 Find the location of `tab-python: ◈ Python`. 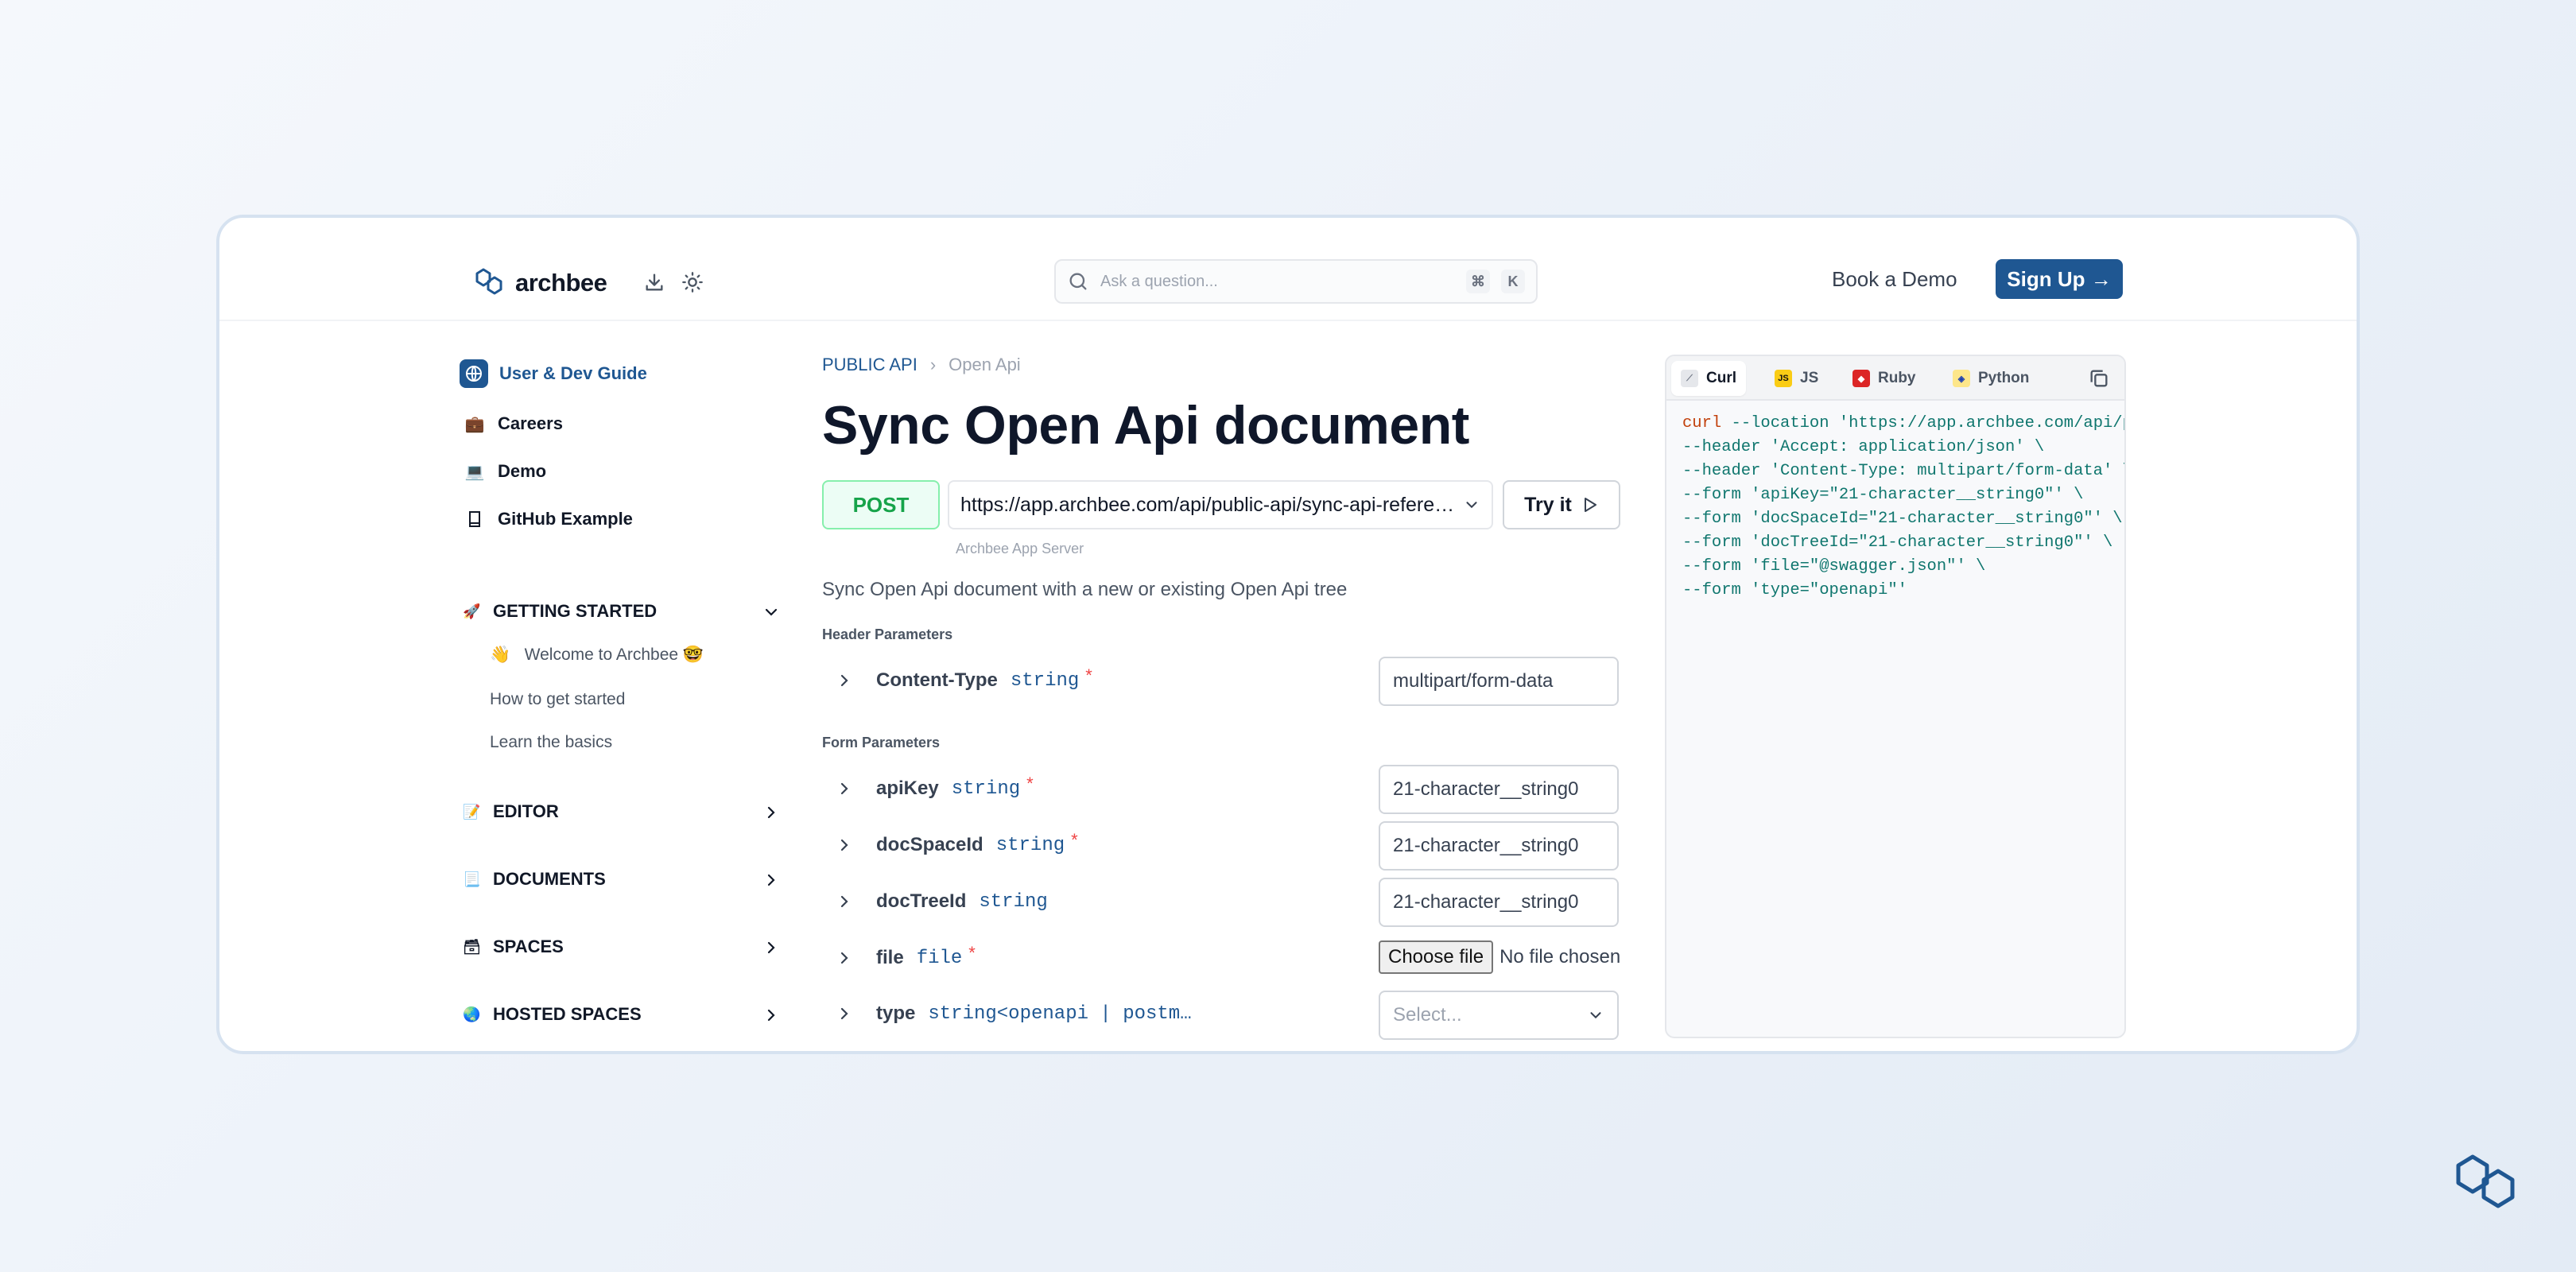

tab-python: ◈ Python is located at coordinates (1991, 378).